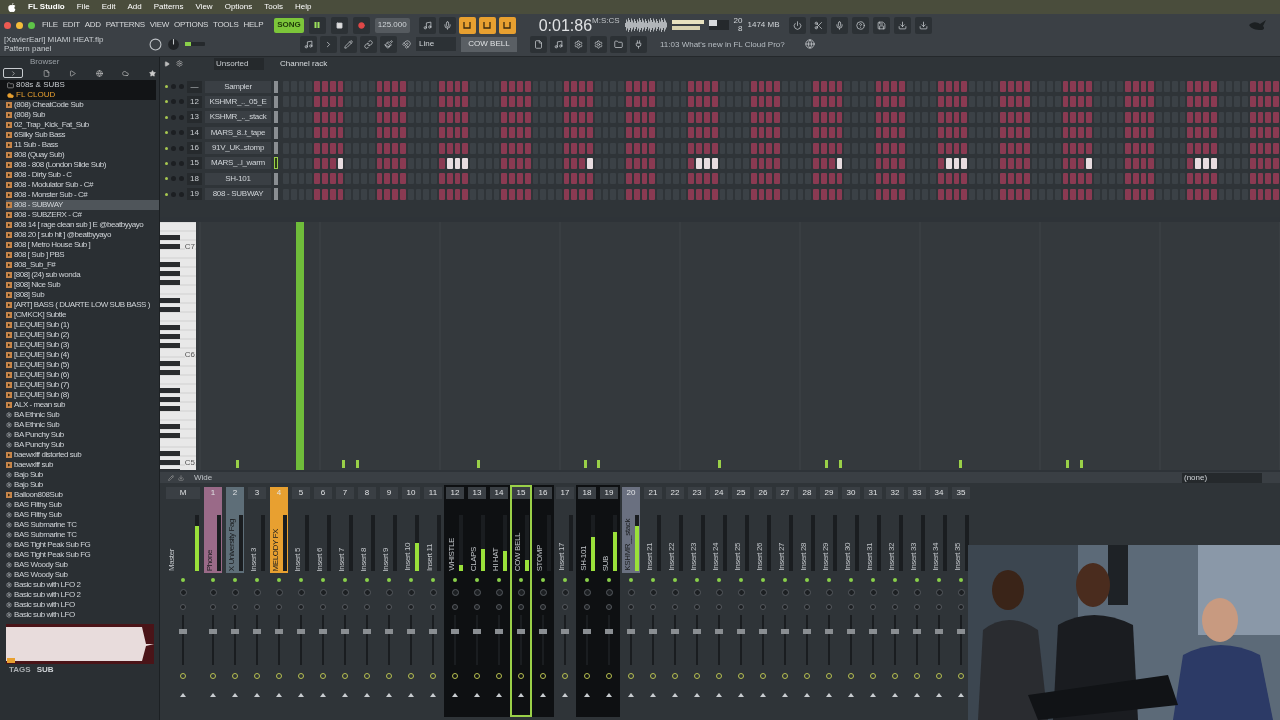 This screenshot has height=720, width=1280. Describe the element at coordinates (82, 285) in the screenshot. I see `browser-item: [808] Nice Sub` at that location.